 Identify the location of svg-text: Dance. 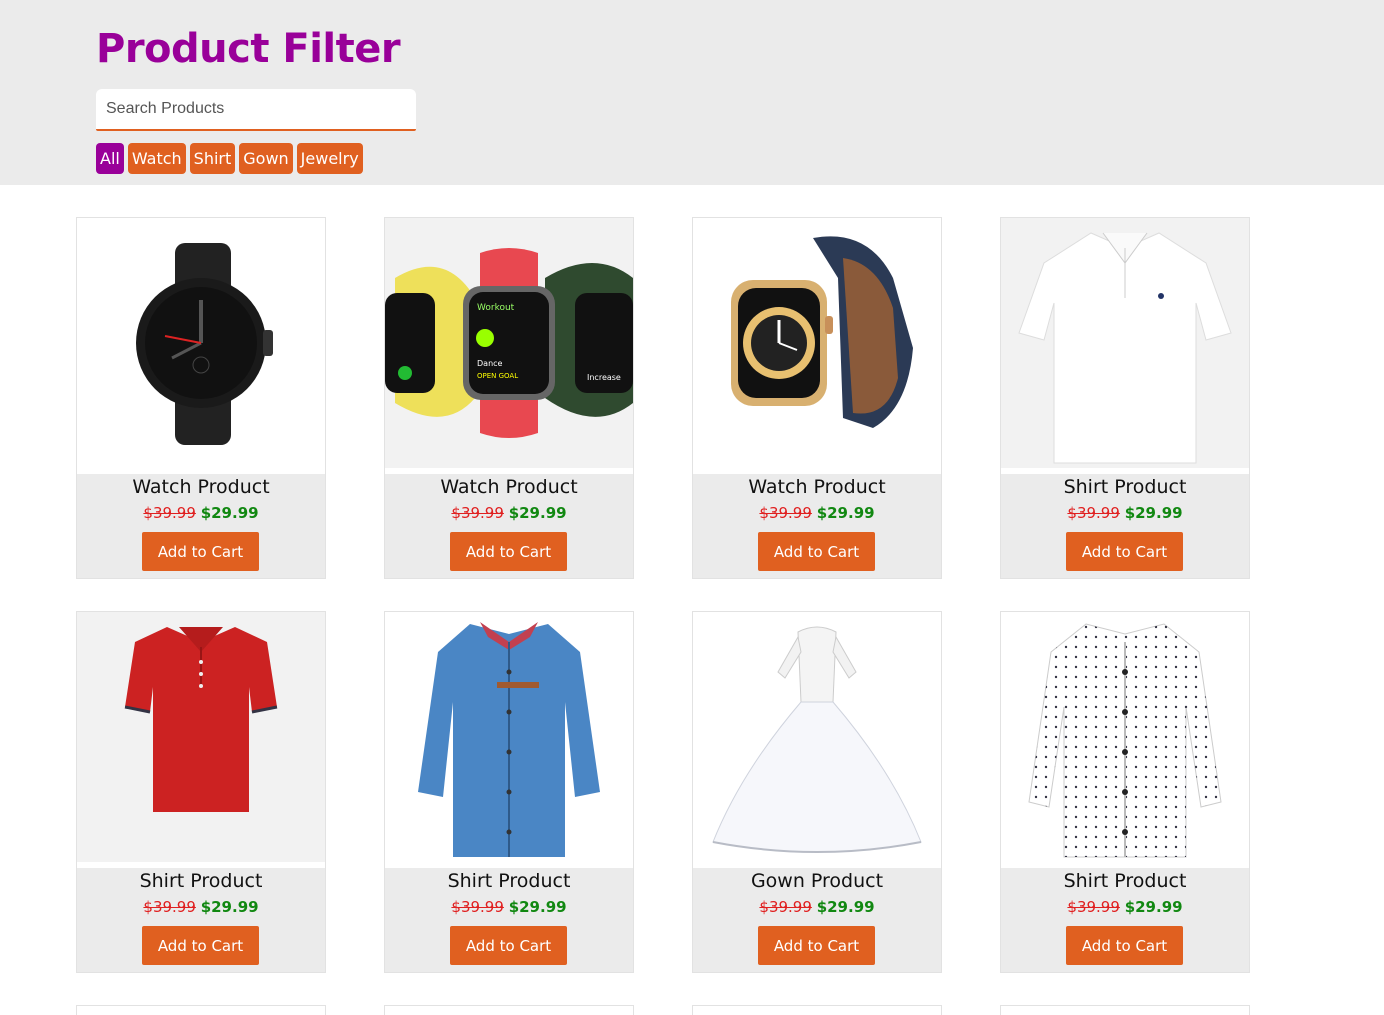
(490, 363).